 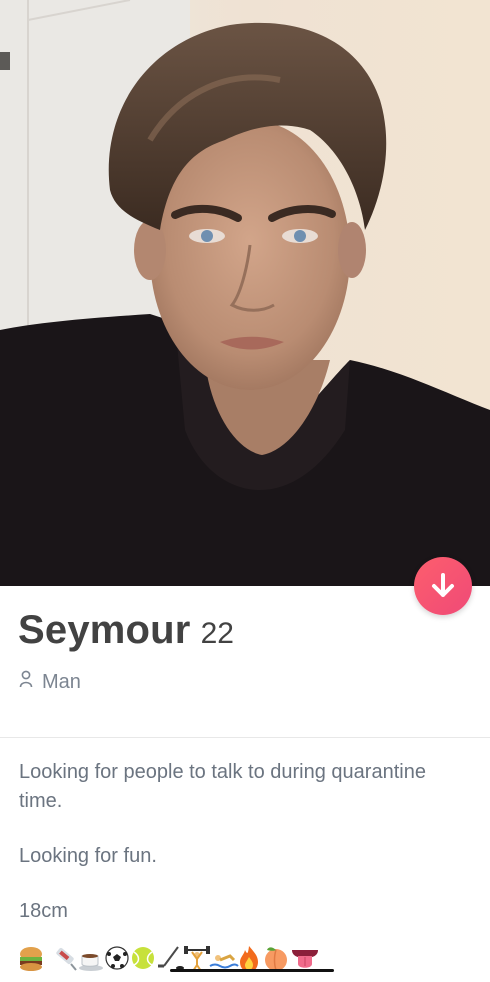 I want to click on hamburger-icon, so click(x=31, y=959).